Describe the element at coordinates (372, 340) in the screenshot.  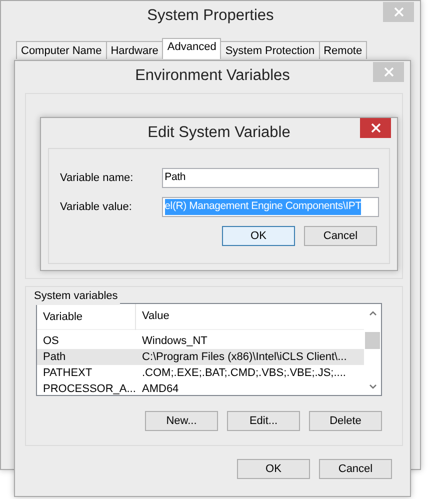
I see `scroll-thumb` at that location.